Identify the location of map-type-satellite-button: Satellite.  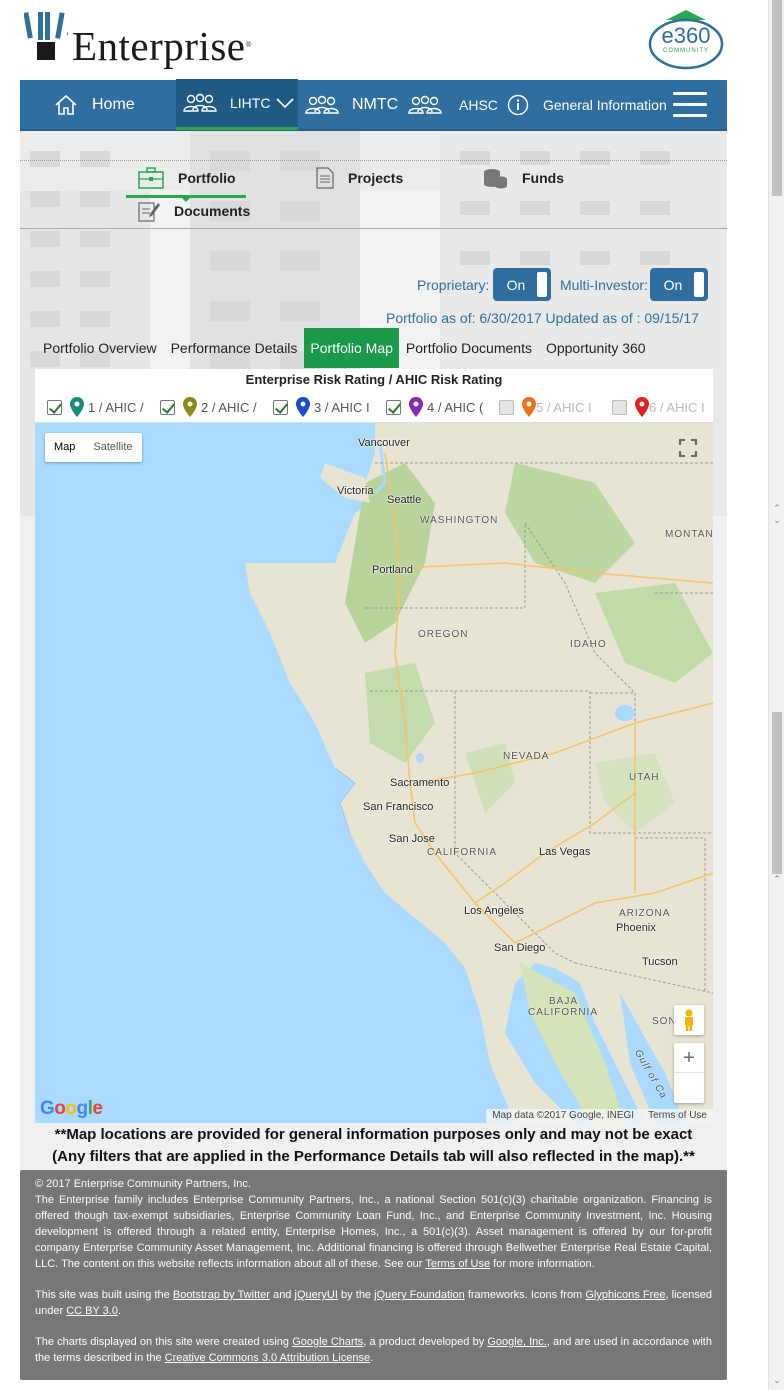
(112, 447).